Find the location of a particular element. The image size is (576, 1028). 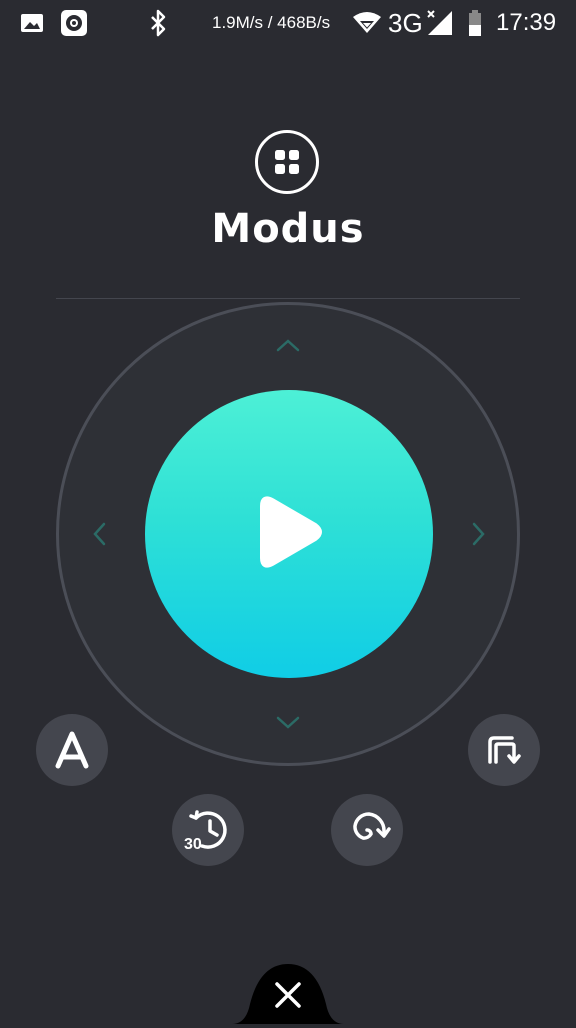

chevron-down-icon is located at coordinates (288, 722).